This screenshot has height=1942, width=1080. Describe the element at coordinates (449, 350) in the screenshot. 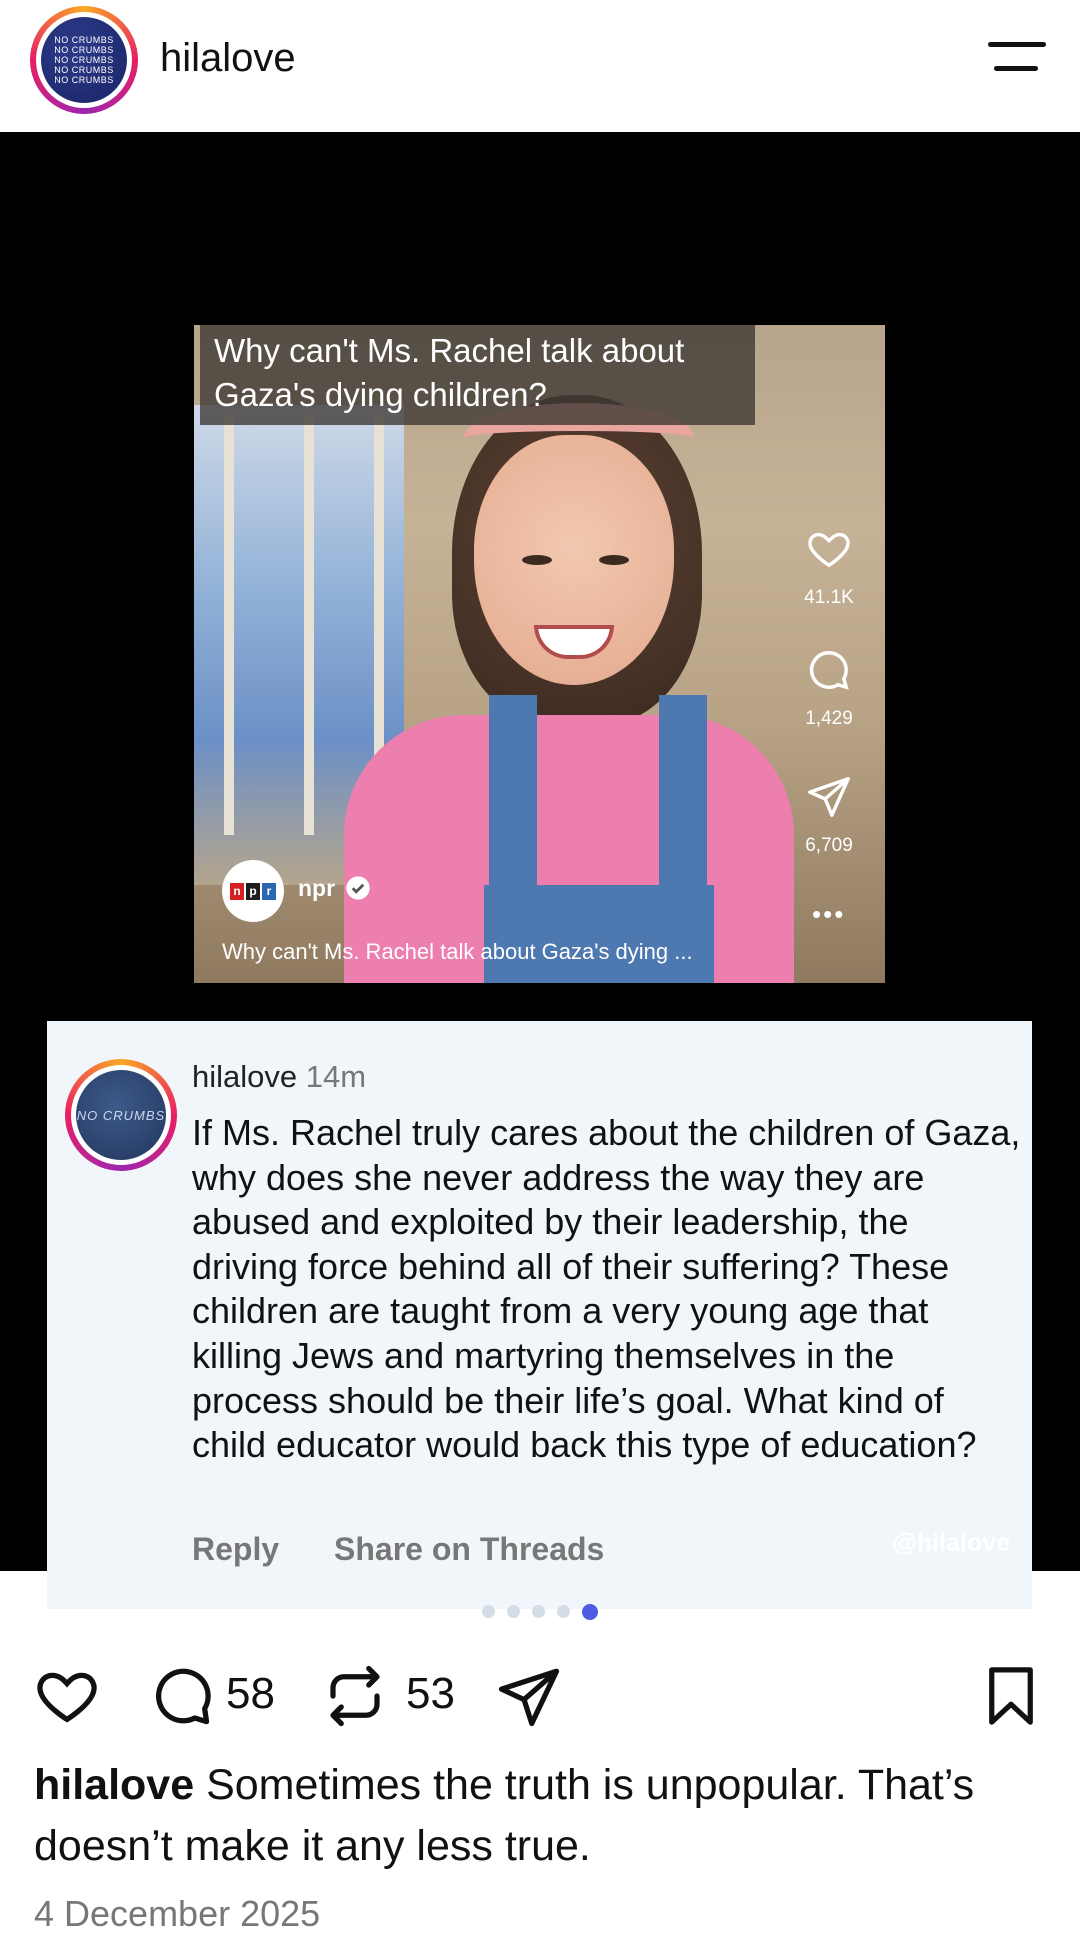

I see `video-title-line: Why can't Ms. Rachel talk about` at that location.